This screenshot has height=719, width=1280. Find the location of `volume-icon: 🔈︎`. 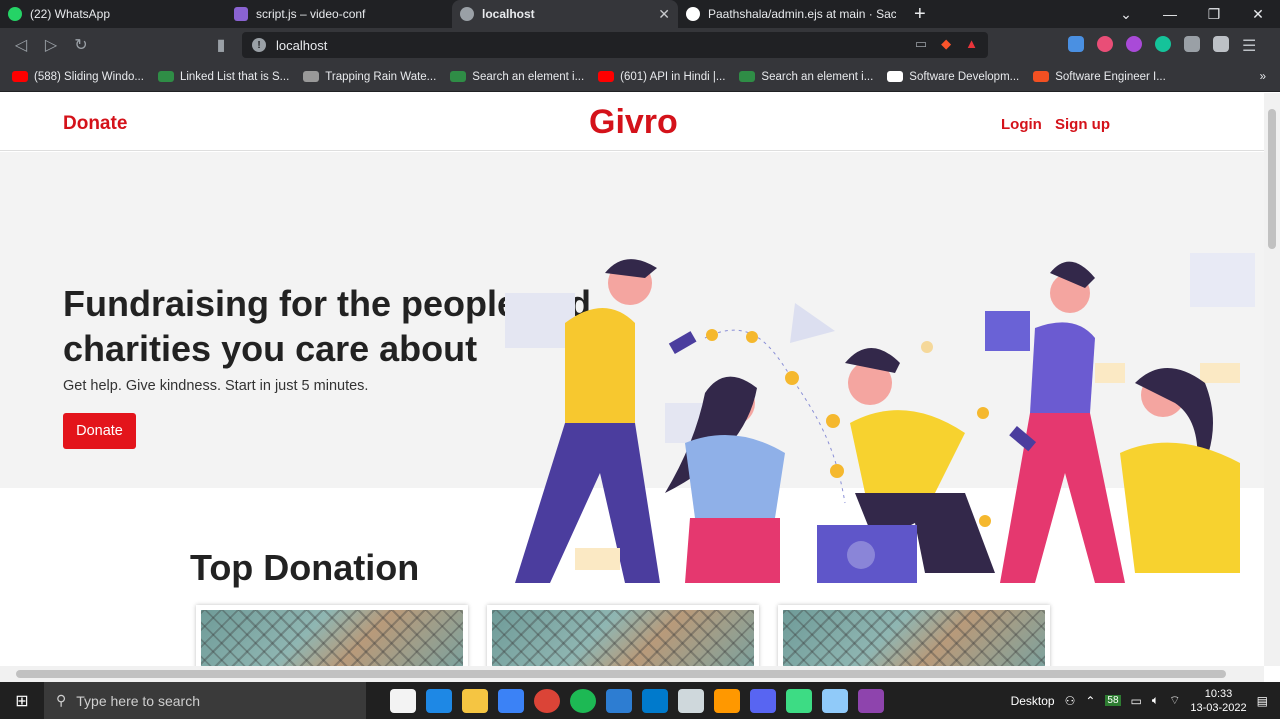

volume-icon: 🔈︎ is located at coordinates (1155, 700).